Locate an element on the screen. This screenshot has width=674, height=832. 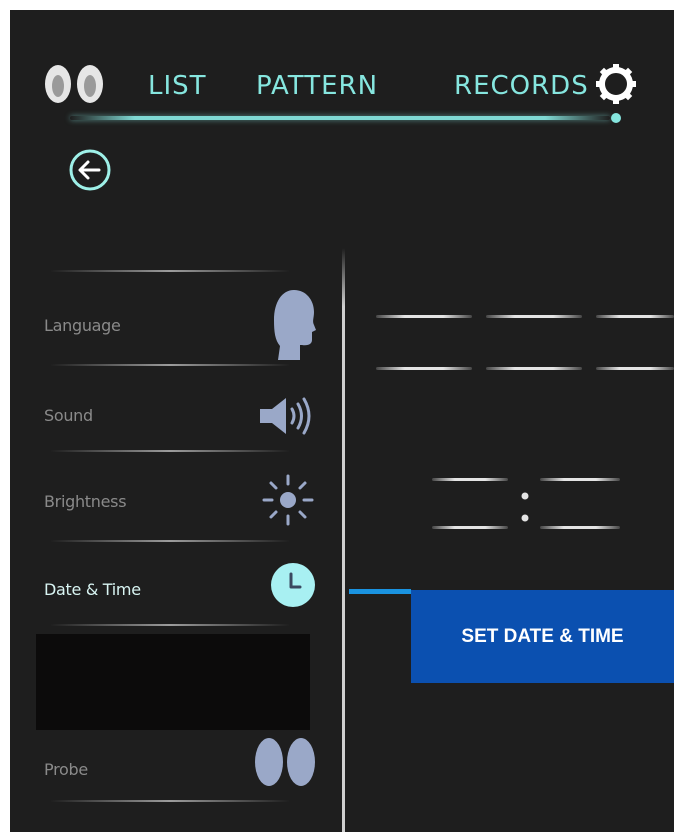
set-date-time-button: SET DATE & TIME is located at coordinates (542, 636).